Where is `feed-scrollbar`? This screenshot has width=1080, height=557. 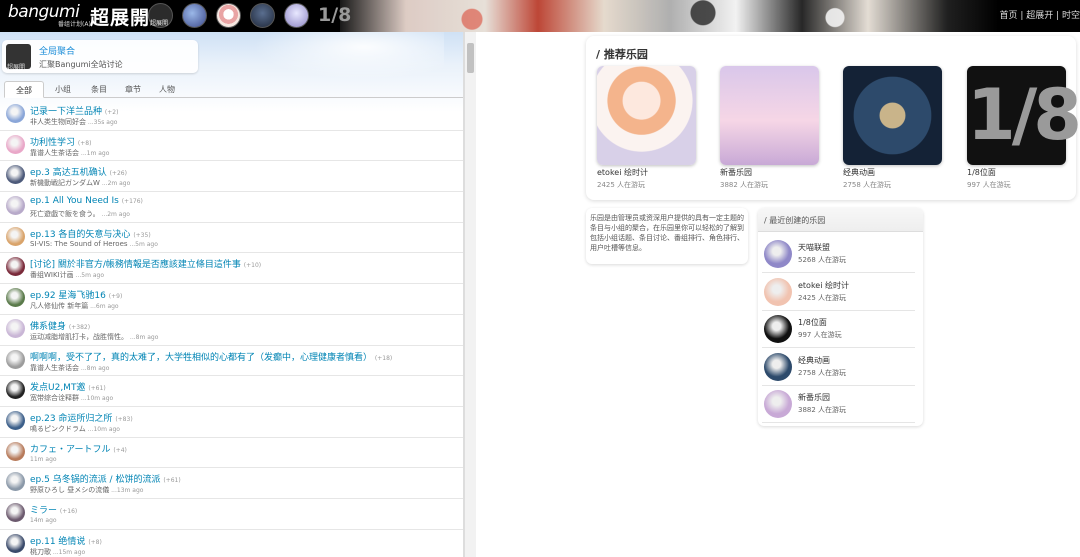
feed-scrollbar is located at coordinates (470, 294).